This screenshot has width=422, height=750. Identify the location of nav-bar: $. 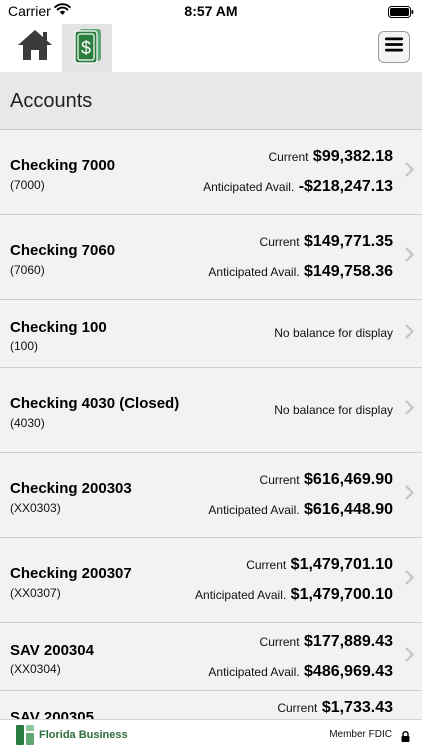
(211, 47).